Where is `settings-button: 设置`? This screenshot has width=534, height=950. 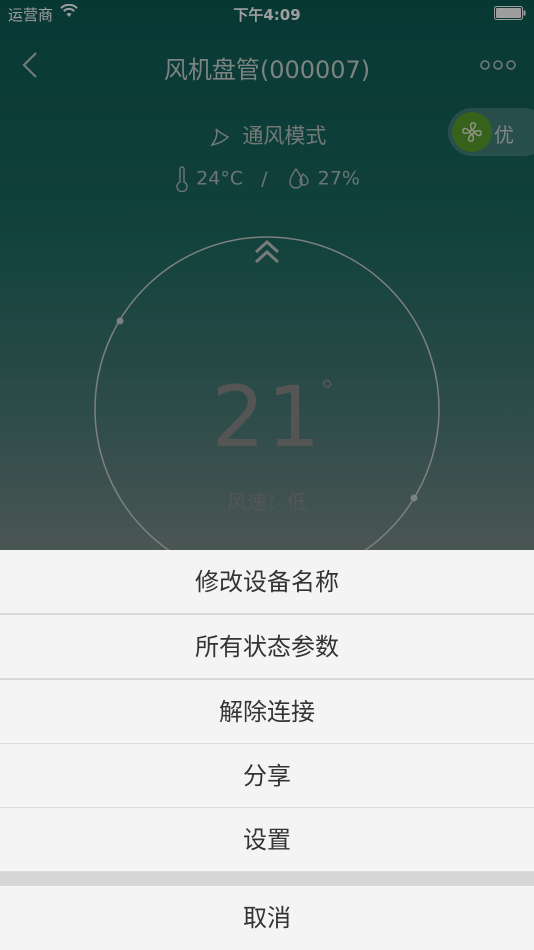
settings-button: 设置 is located at coordinates (267, 840).